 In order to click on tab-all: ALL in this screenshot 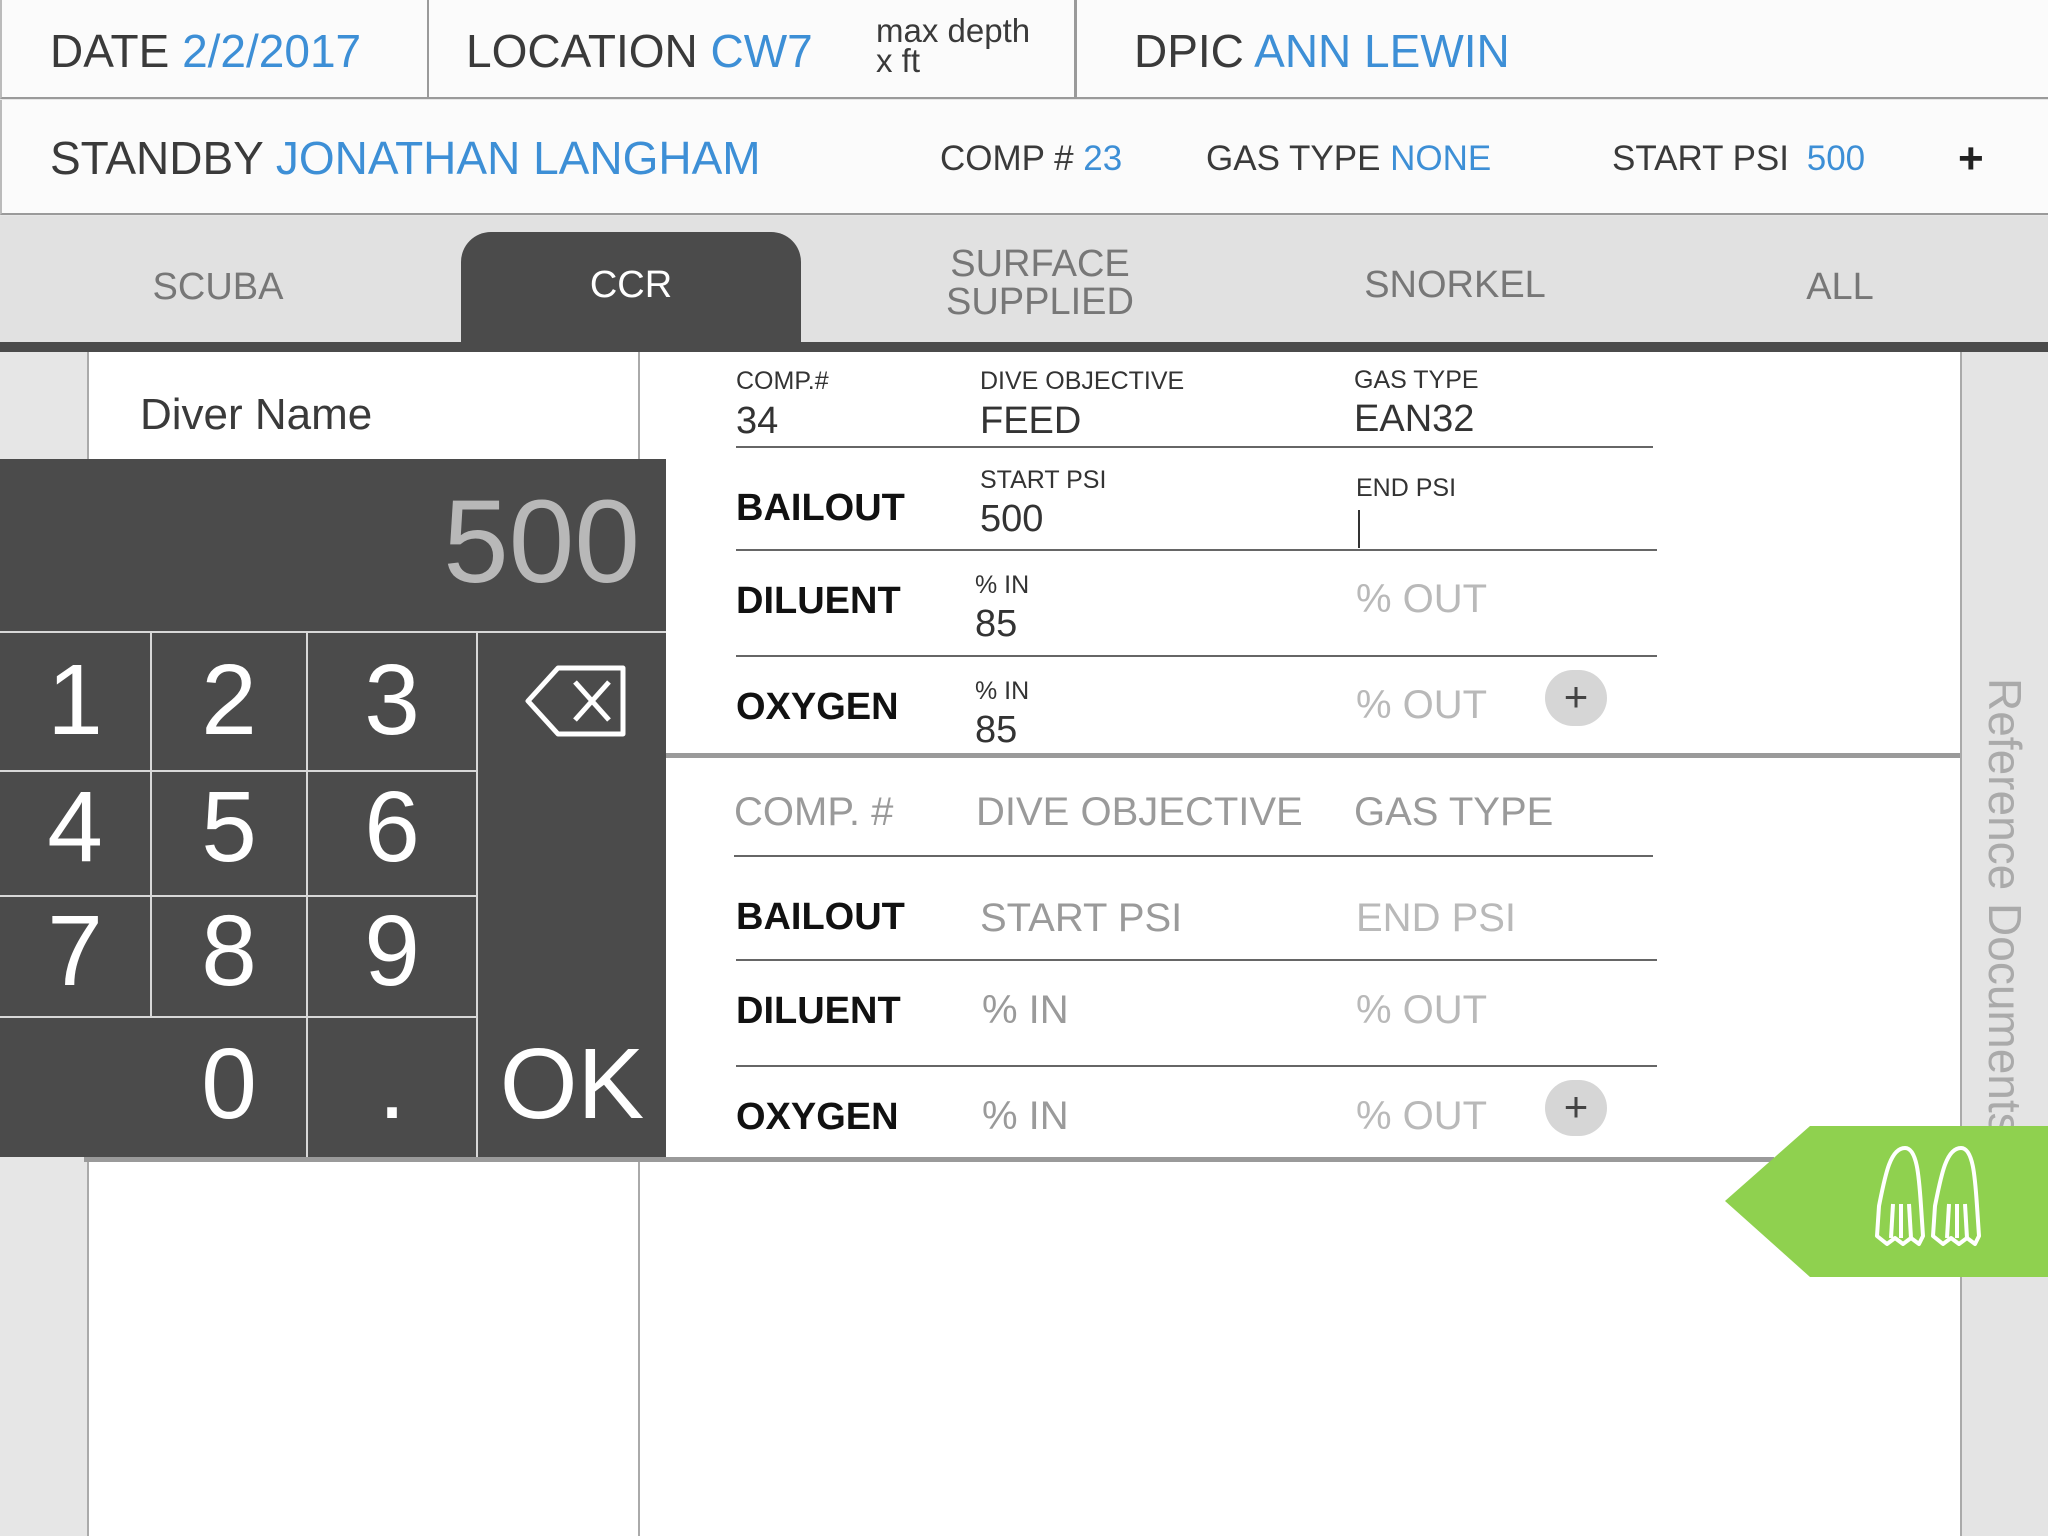, I will do `click(1840, 287)`.